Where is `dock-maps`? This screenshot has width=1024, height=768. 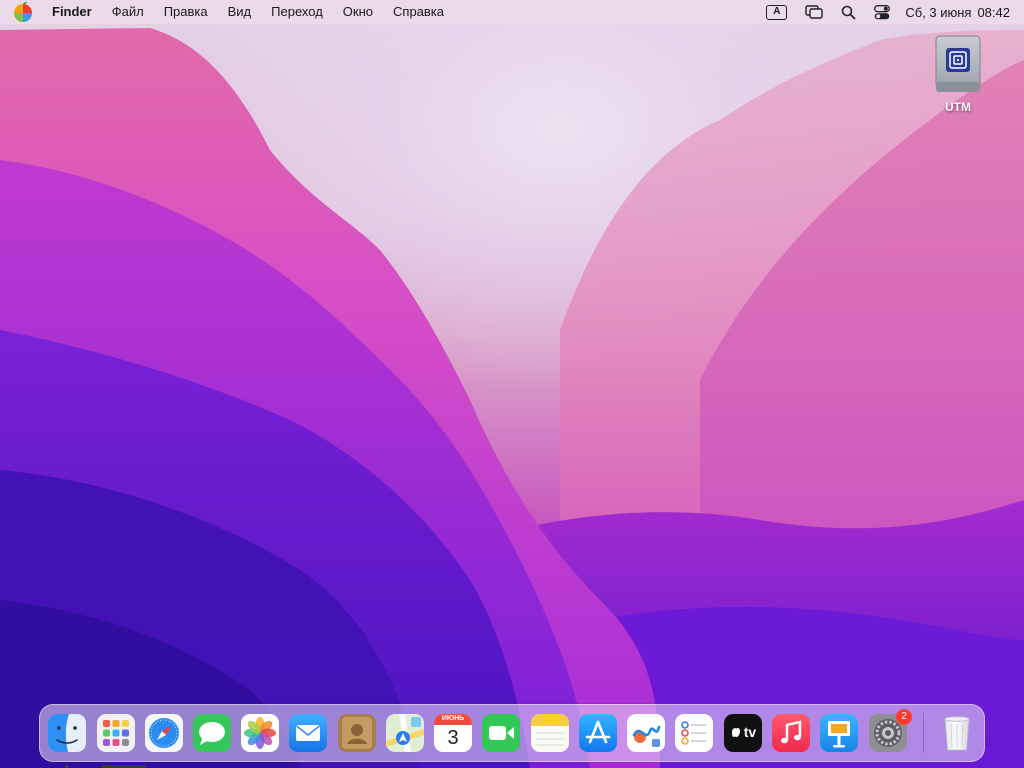
dock-maps is located at coordinates (405, 733).